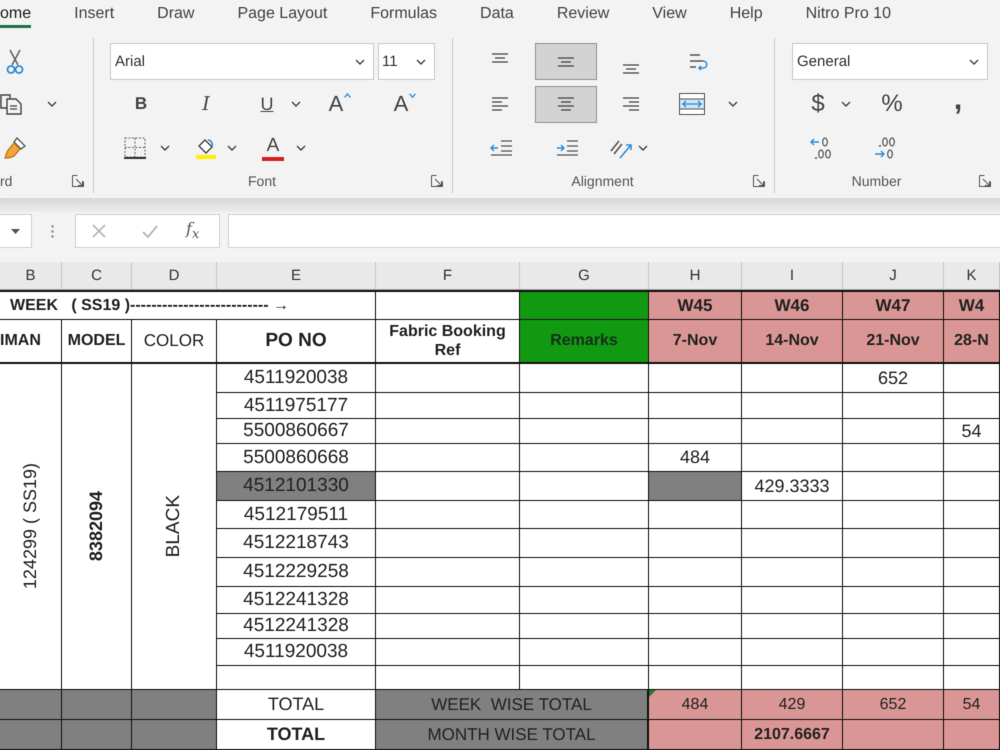 The image size is (1000, 750). Describe the element at coordinates (296, 275) in the screenshot. I see `column-header: E` at that location.